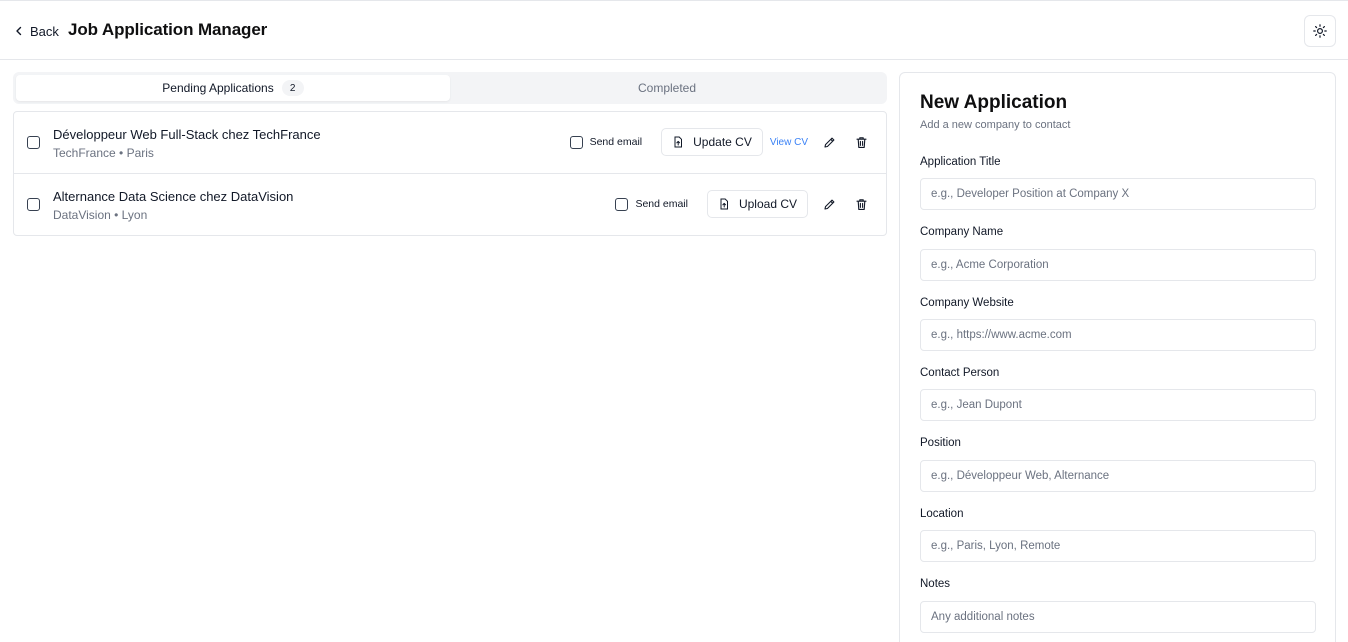  Describe the element at coordinates (1118, 476) in the screenshot. I see `position-input` at that location.